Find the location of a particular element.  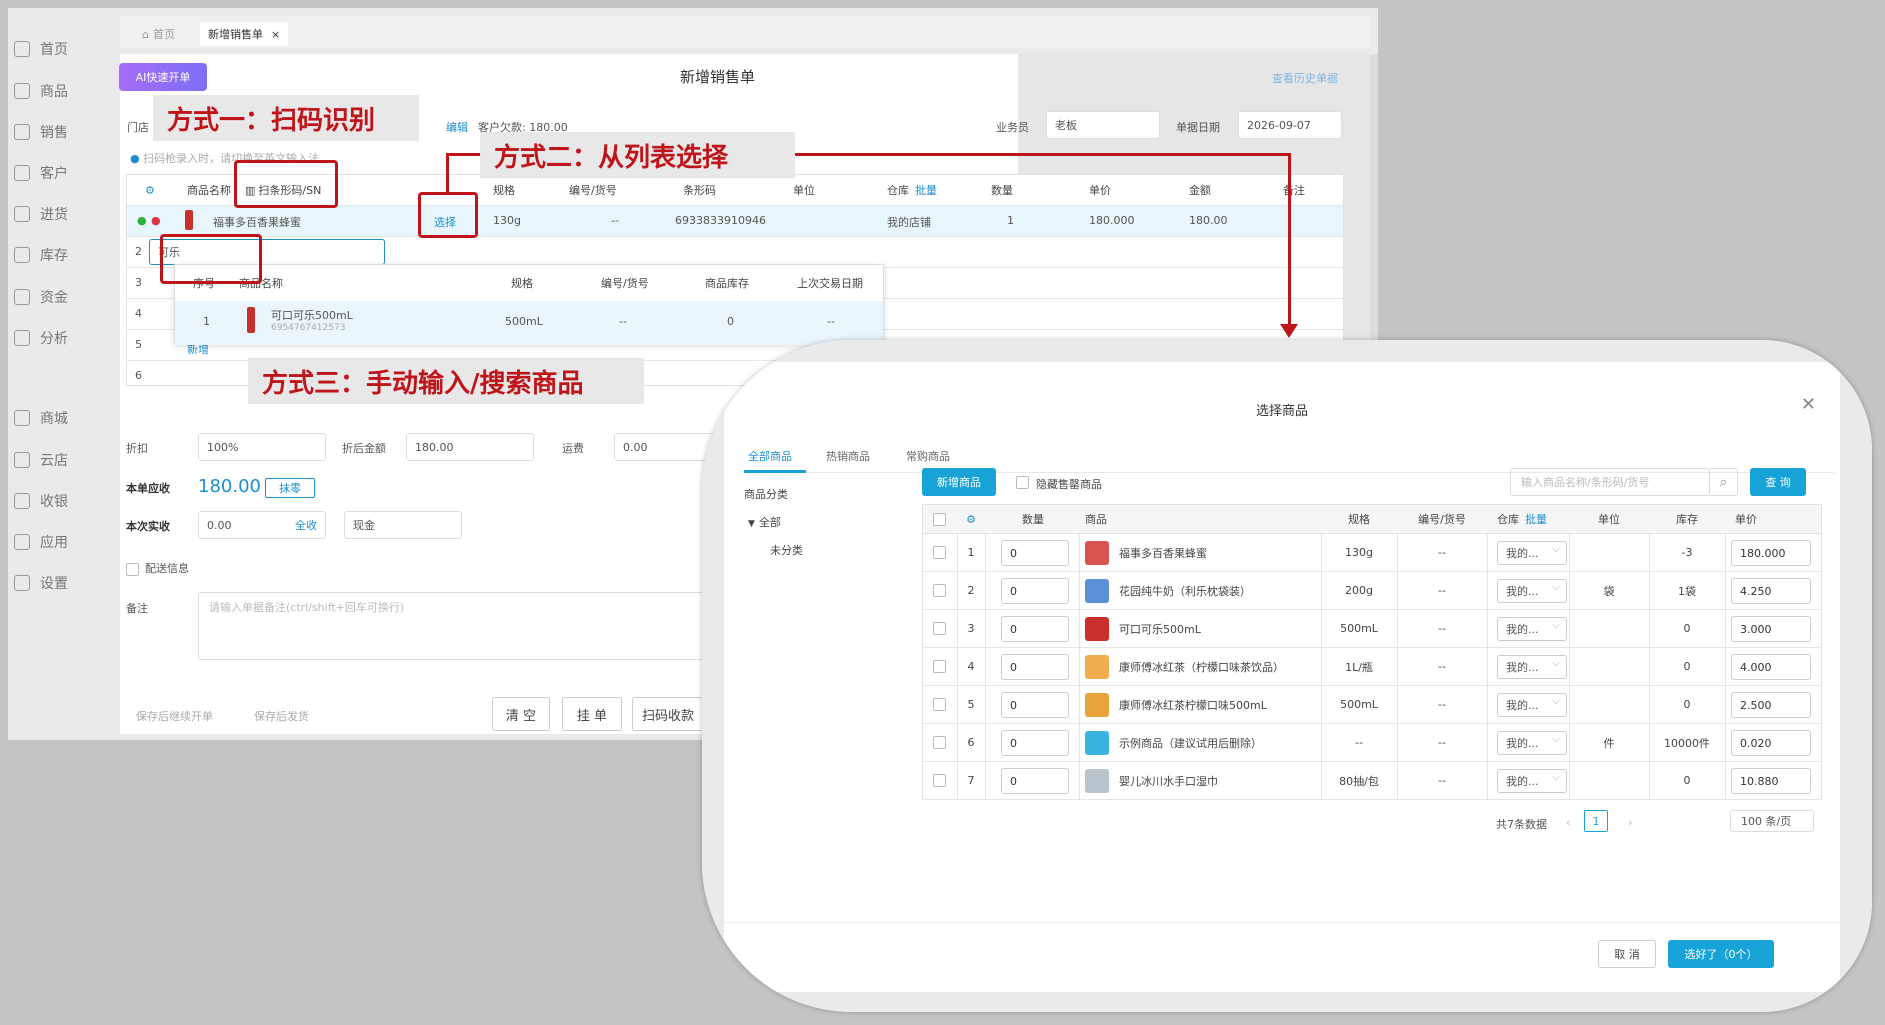

scan-pay-button: 扫码收款 is located at coordinates (668, 714).